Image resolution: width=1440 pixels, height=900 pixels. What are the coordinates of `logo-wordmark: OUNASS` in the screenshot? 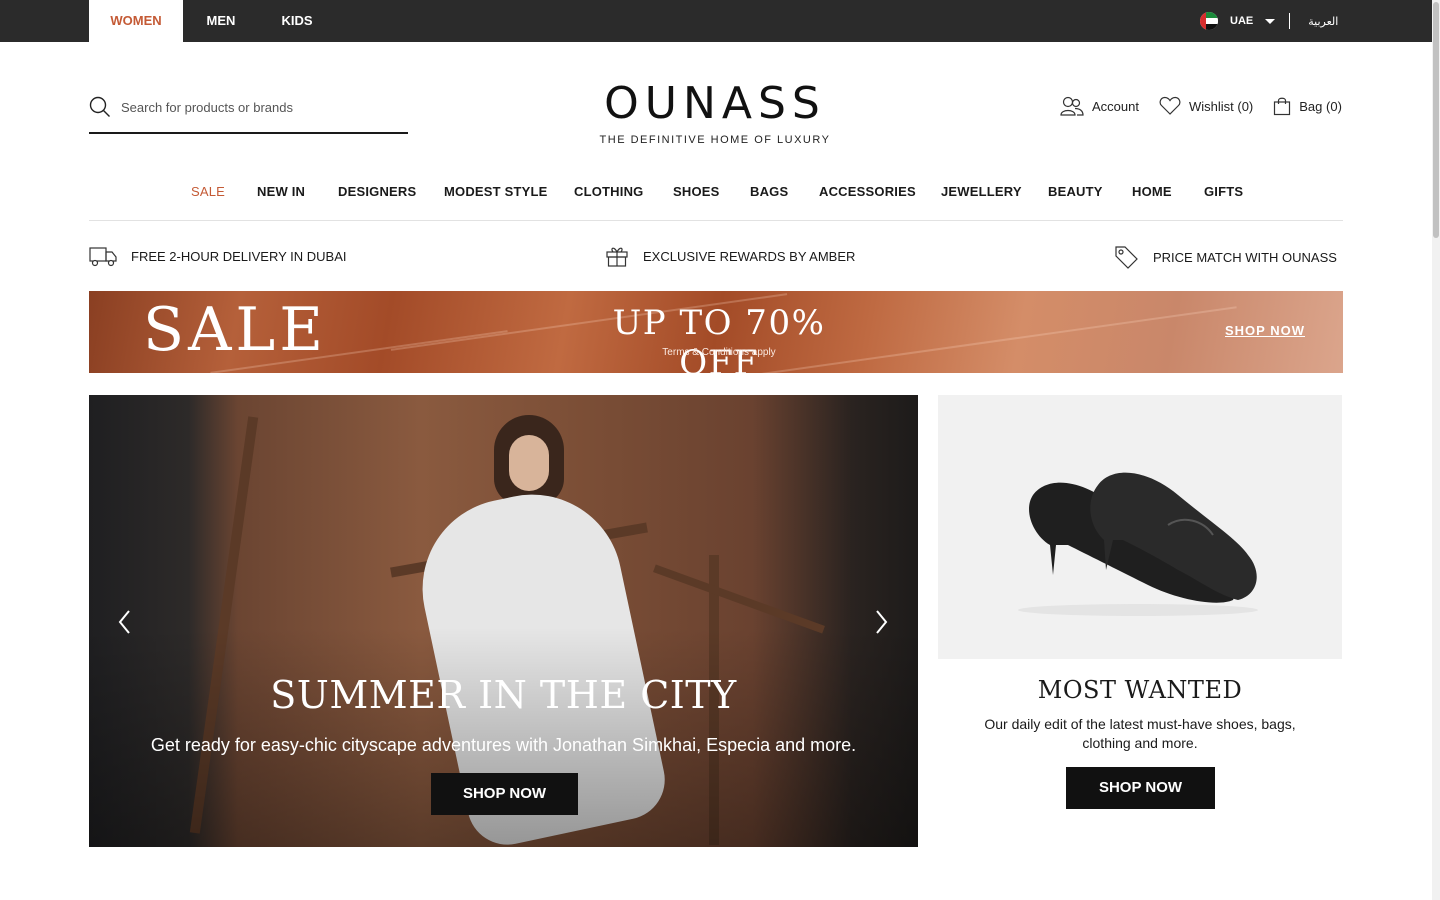 It's located at (715, 103).